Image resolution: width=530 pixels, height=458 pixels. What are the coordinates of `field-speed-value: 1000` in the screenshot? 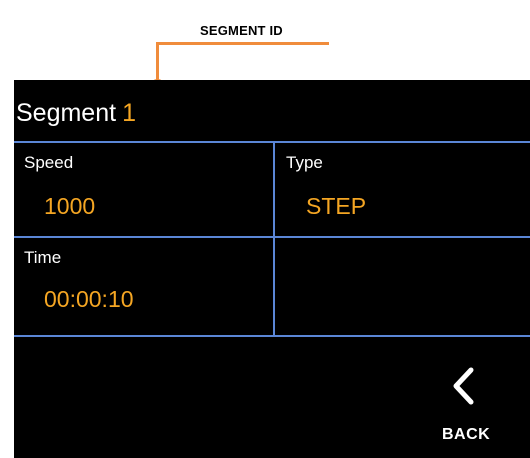 It's located at (70, 206).